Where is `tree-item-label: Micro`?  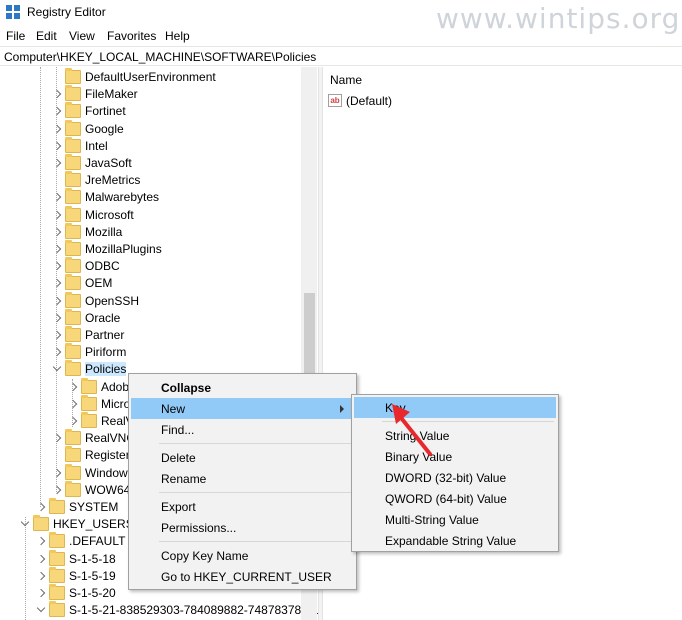 tree-item-label: Micro is located at coordinates (116, 403).